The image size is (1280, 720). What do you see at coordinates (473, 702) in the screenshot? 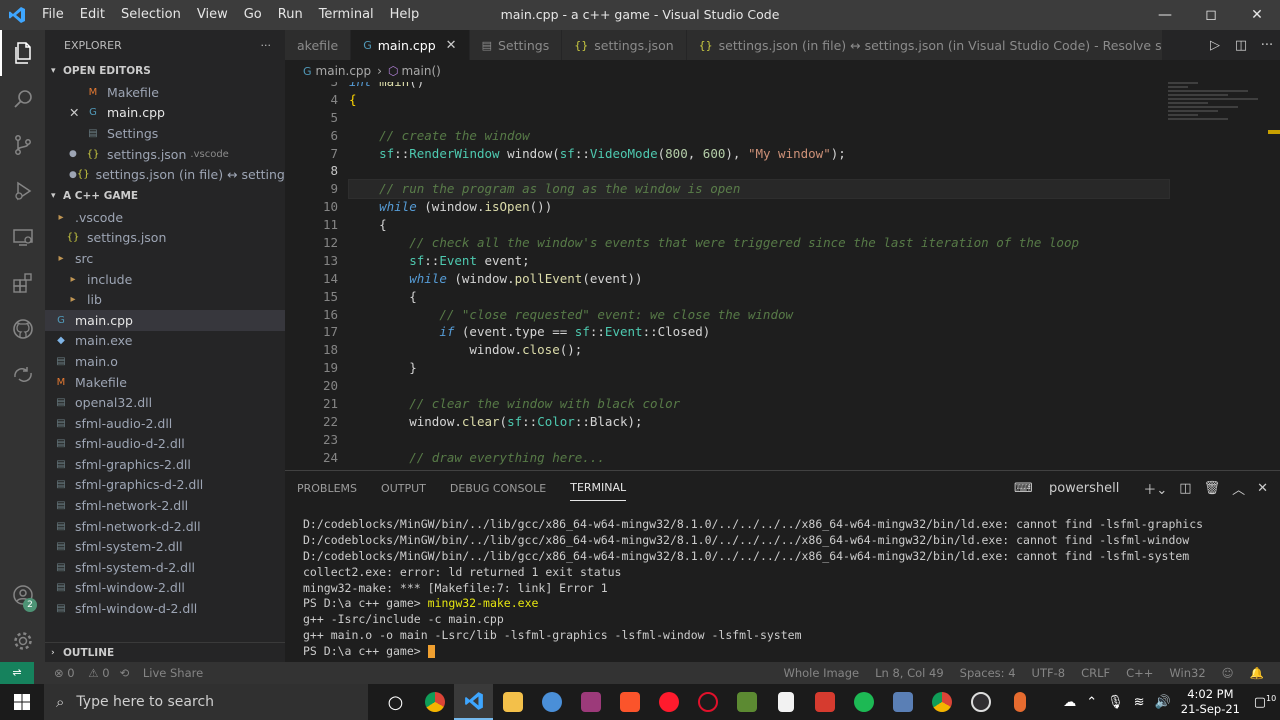
I see `vscode-taskbar-icon` at bounding box center [473, 702].